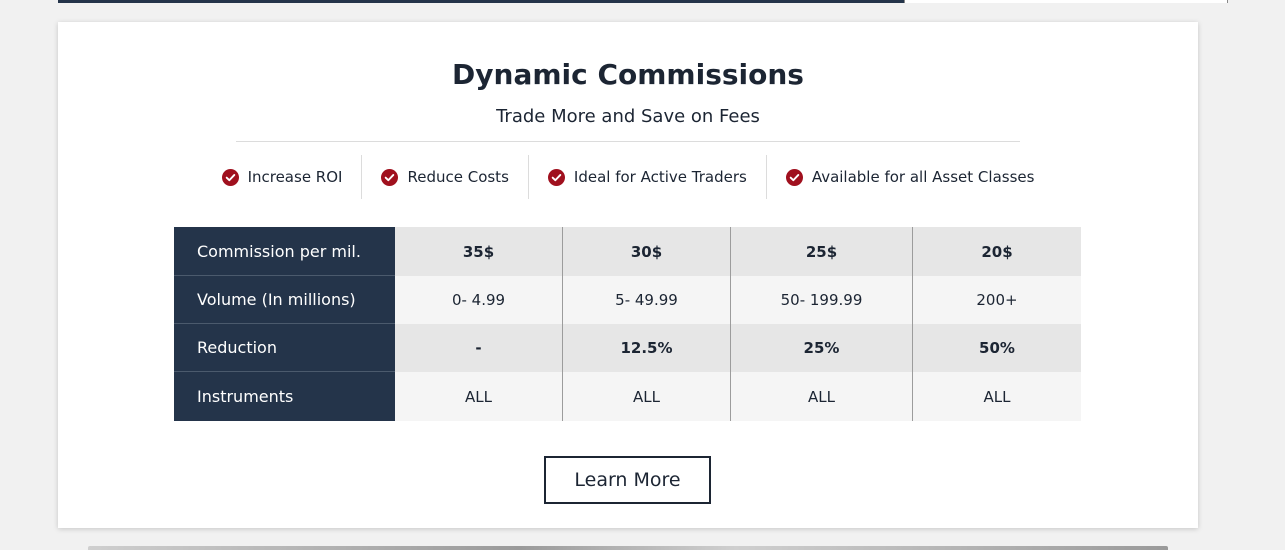 The width and height of the screenshot is (1285, 550). What do you see at coordinates (627, 480) in the screenshot?
I see `learn-more-button: Learn More` at bounding box center [627, 480].